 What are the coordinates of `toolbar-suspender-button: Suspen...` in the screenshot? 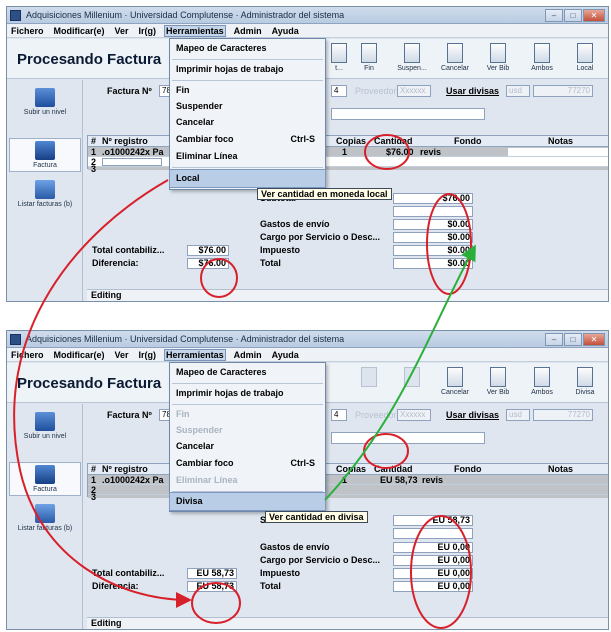 It's located at (412, 60).